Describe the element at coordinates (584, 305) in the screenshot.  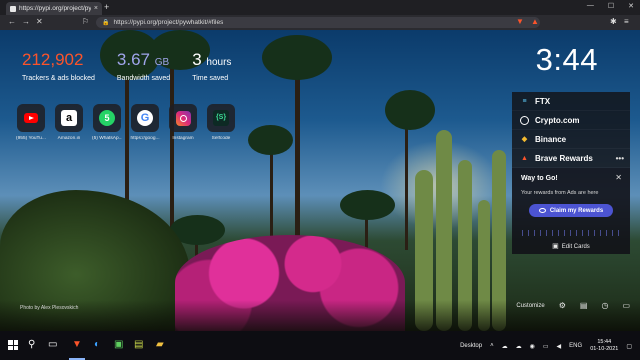
I see `bookmarks-icon: ▤` at that location.